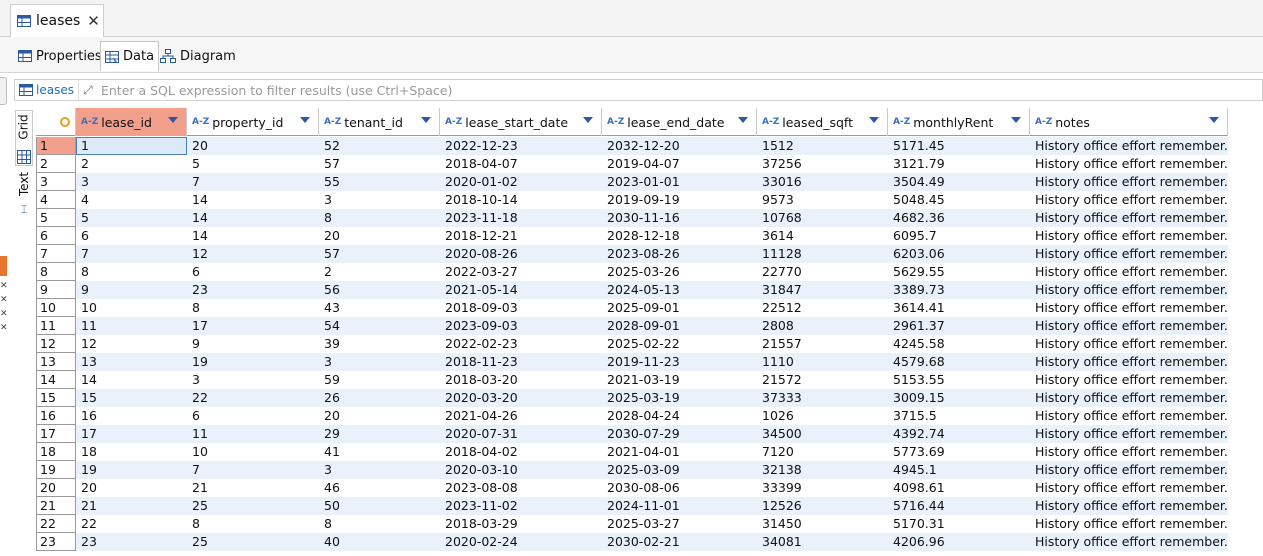 Image resolution: width=1263 pixels, height=556 pixels. I want to click on cell-lease-end-date: 2024-05-13, so click(679, 290).